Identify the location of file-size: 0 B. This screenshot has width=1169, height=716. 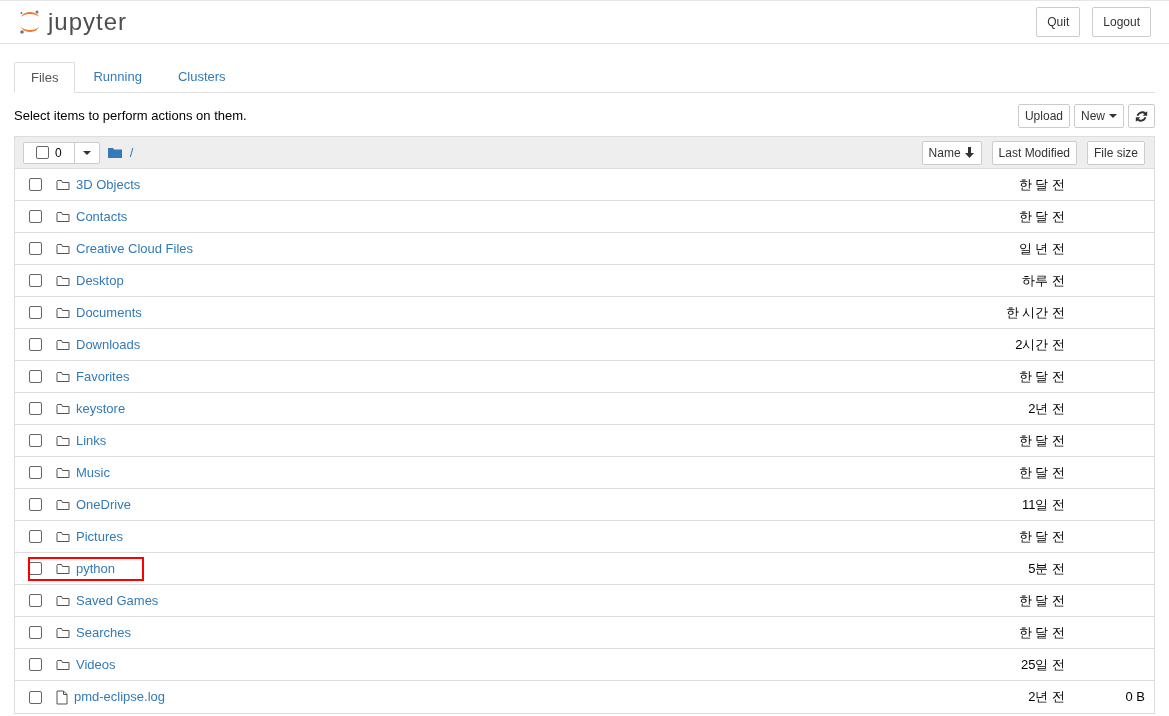
(1135, 697).